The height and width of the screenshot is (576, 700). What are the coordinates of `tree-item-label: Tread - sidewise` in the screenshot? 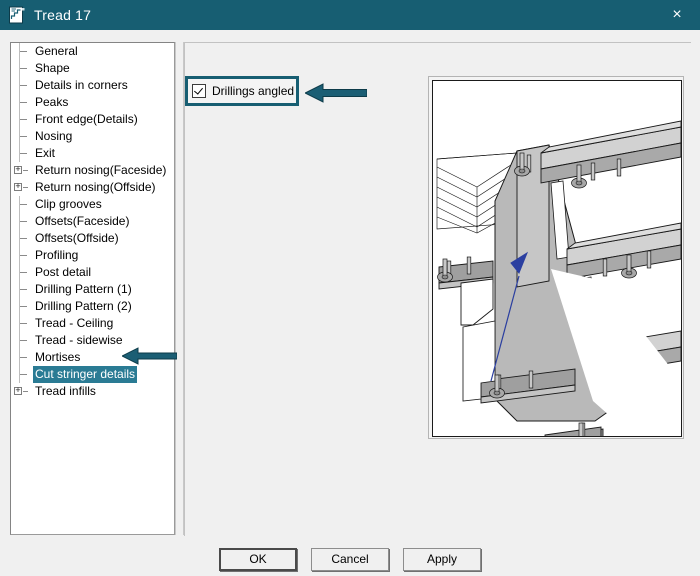 It's located at (79, 340).